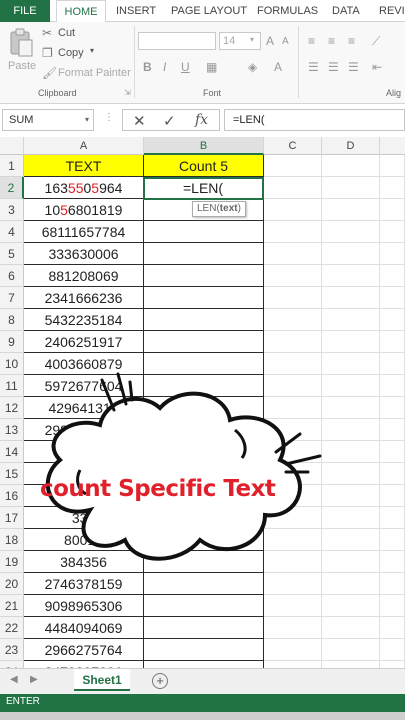 This screenshot has width=405, height=720. What do you see at coordinates (12, 320) in the screenshot?
I see `row-header: 8` at bounding box center [12, 320].